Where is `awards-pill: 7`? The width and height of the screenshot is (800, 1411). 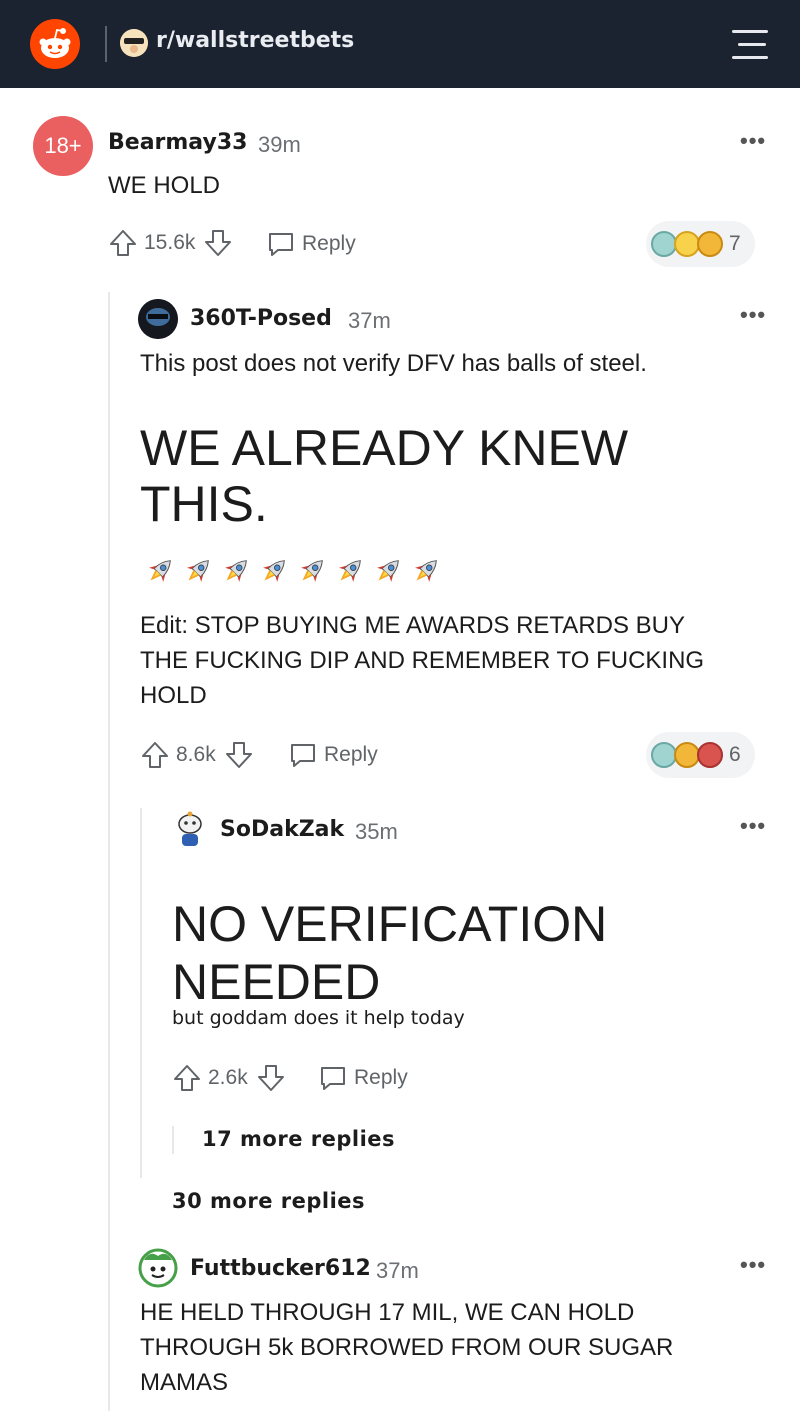
awards-pill: 7 is located at coordinates (700, 244).